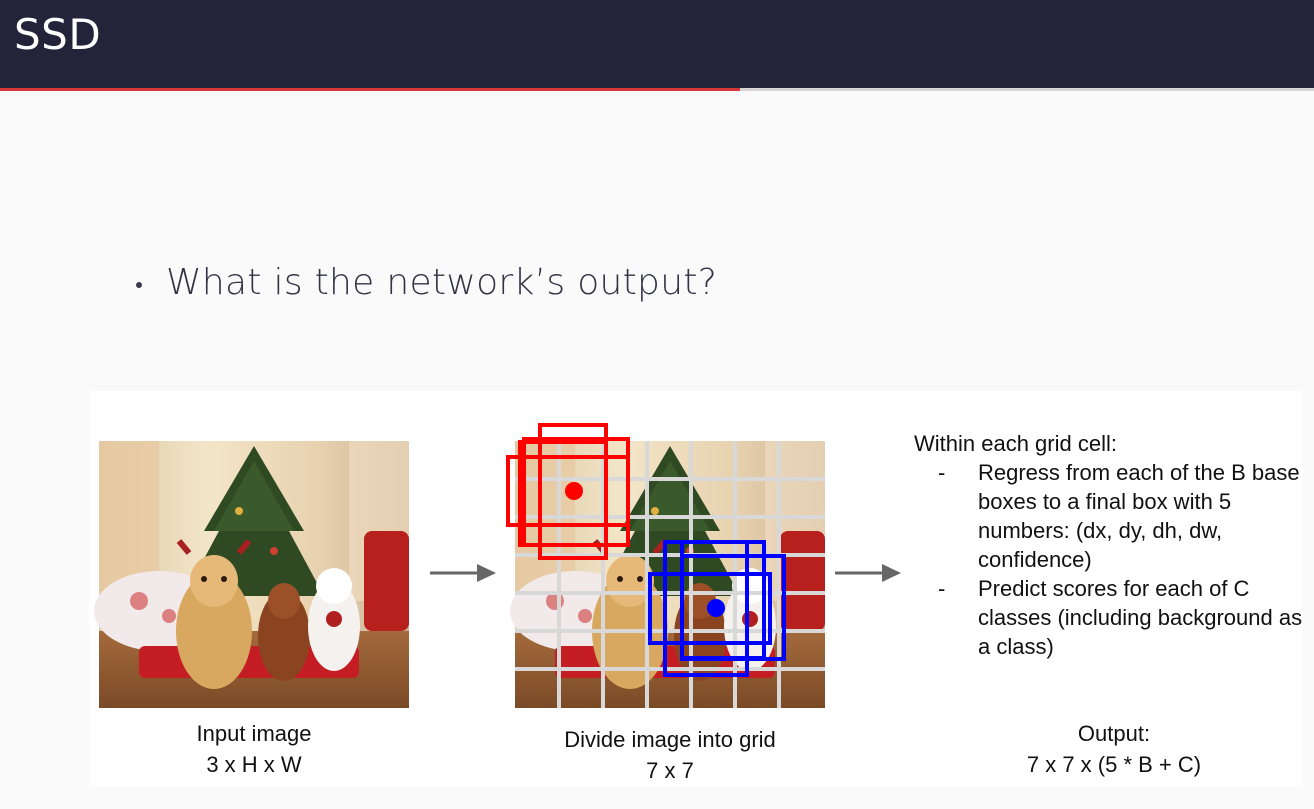 This screenshot has height=809, width=1314. What do you see at coordinates (657, 44) in the screenshot?
I see `slide-header: SSD` at bounding box center [657, 44].